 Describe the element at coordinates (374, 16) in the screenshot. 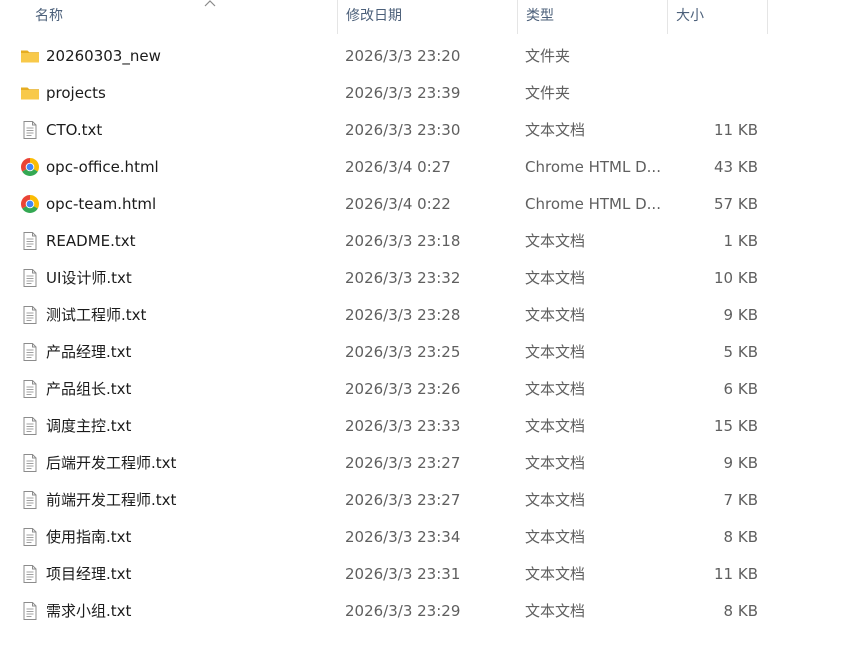

I see `column-header-modified-label: 修改日期` at that location.